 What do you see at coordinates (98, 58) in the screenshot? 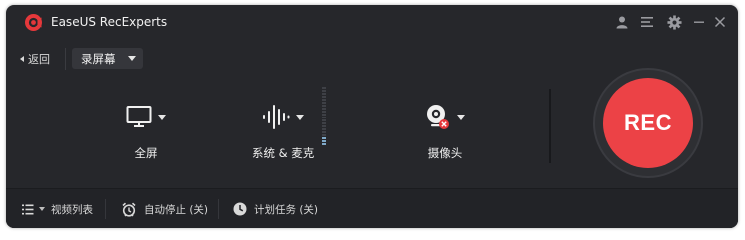
I see `record-mode-value: 录屏幕` at bounding box center [98, 58].